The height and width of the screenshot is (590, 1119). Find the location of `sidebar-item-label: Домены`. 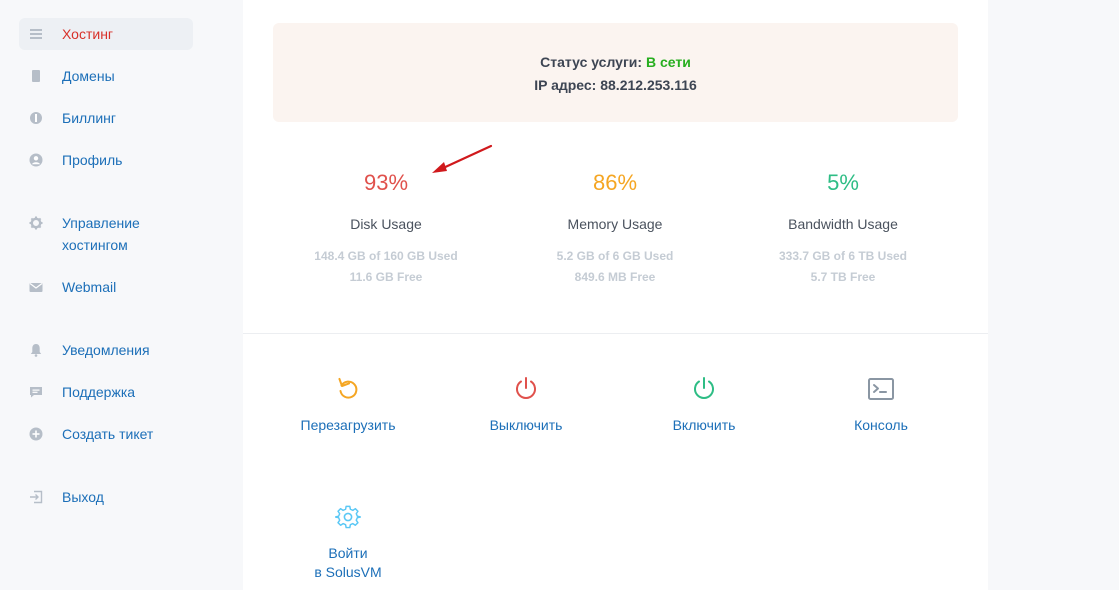

sidebar-item-label: Домены is located at coordinates (88, 76).